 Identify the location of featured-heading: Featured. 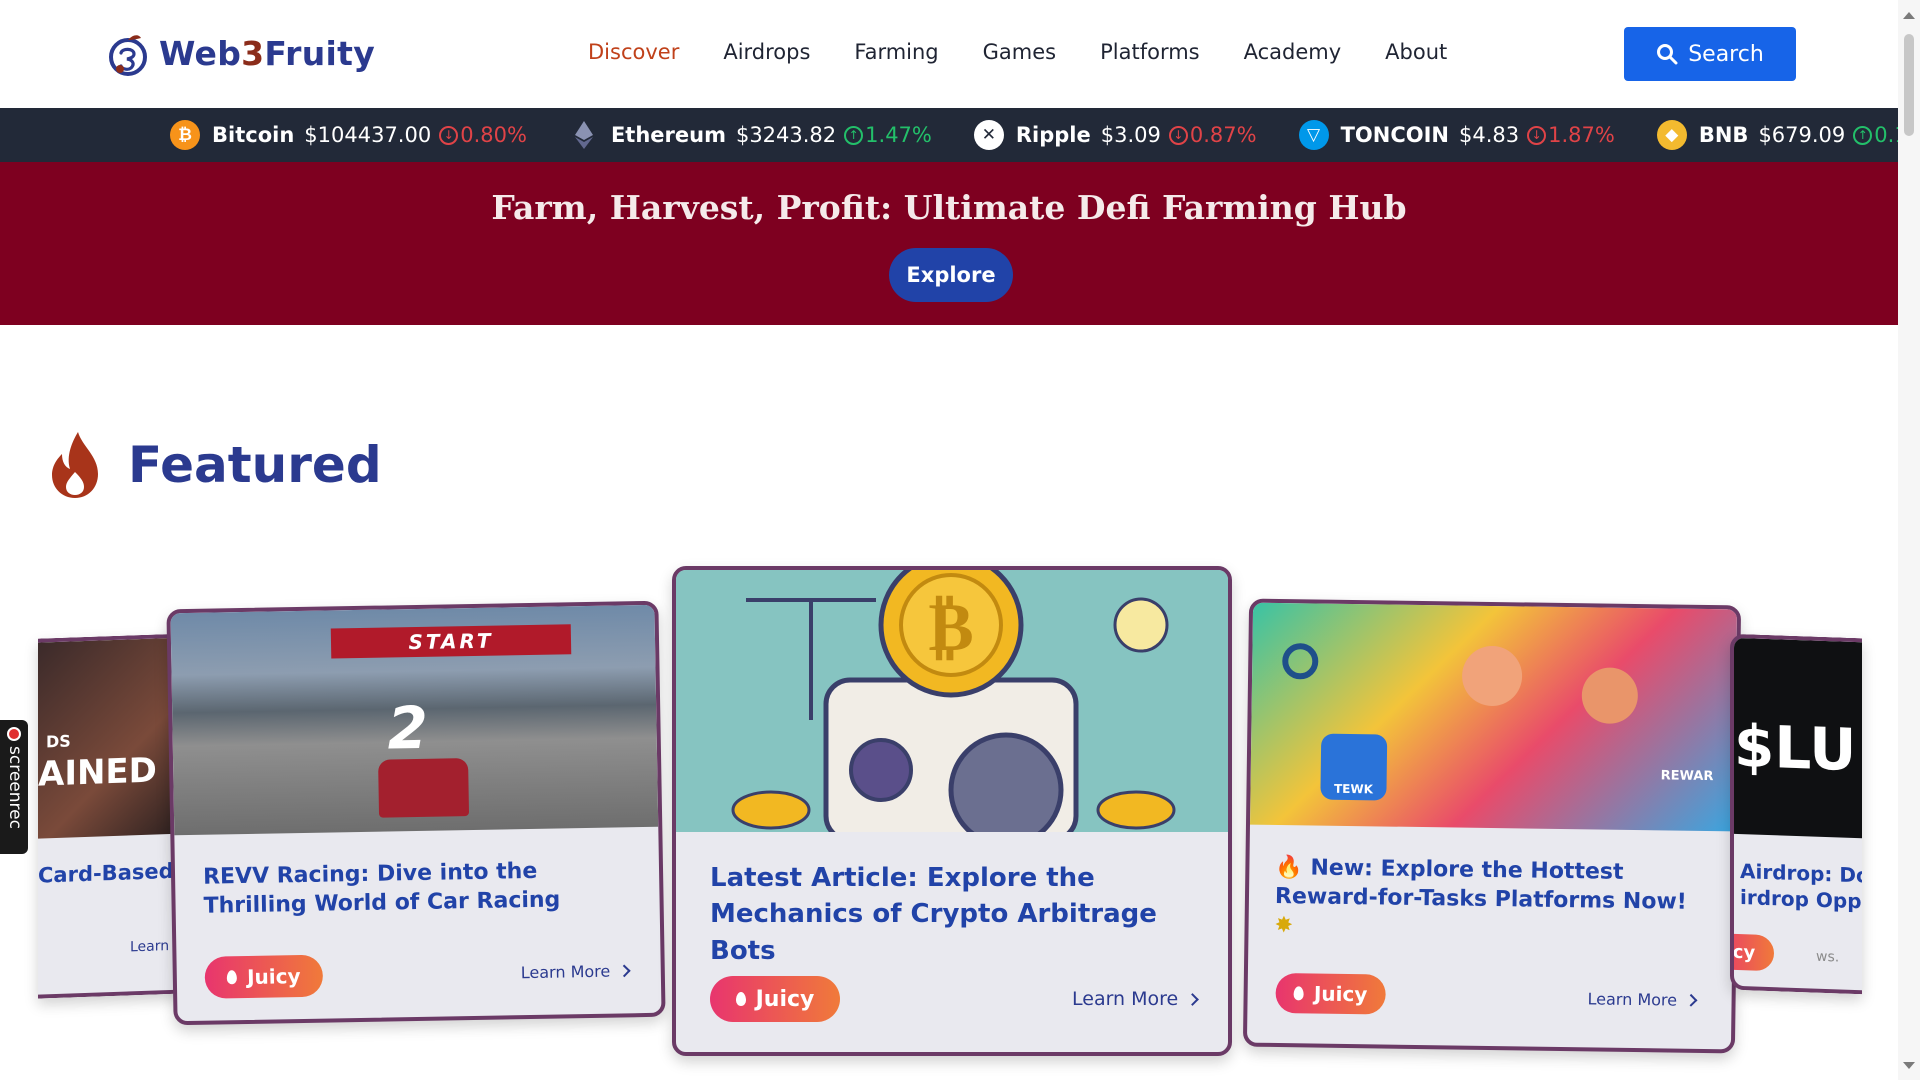
(215, 465).